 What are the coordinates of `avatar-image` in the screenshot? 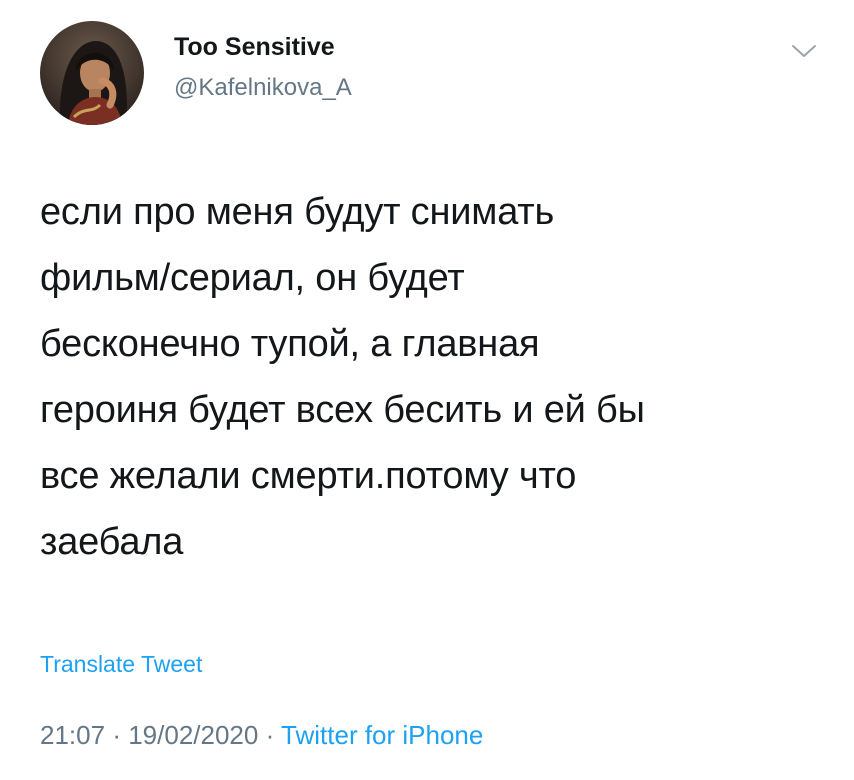 It's located at (92, 73).